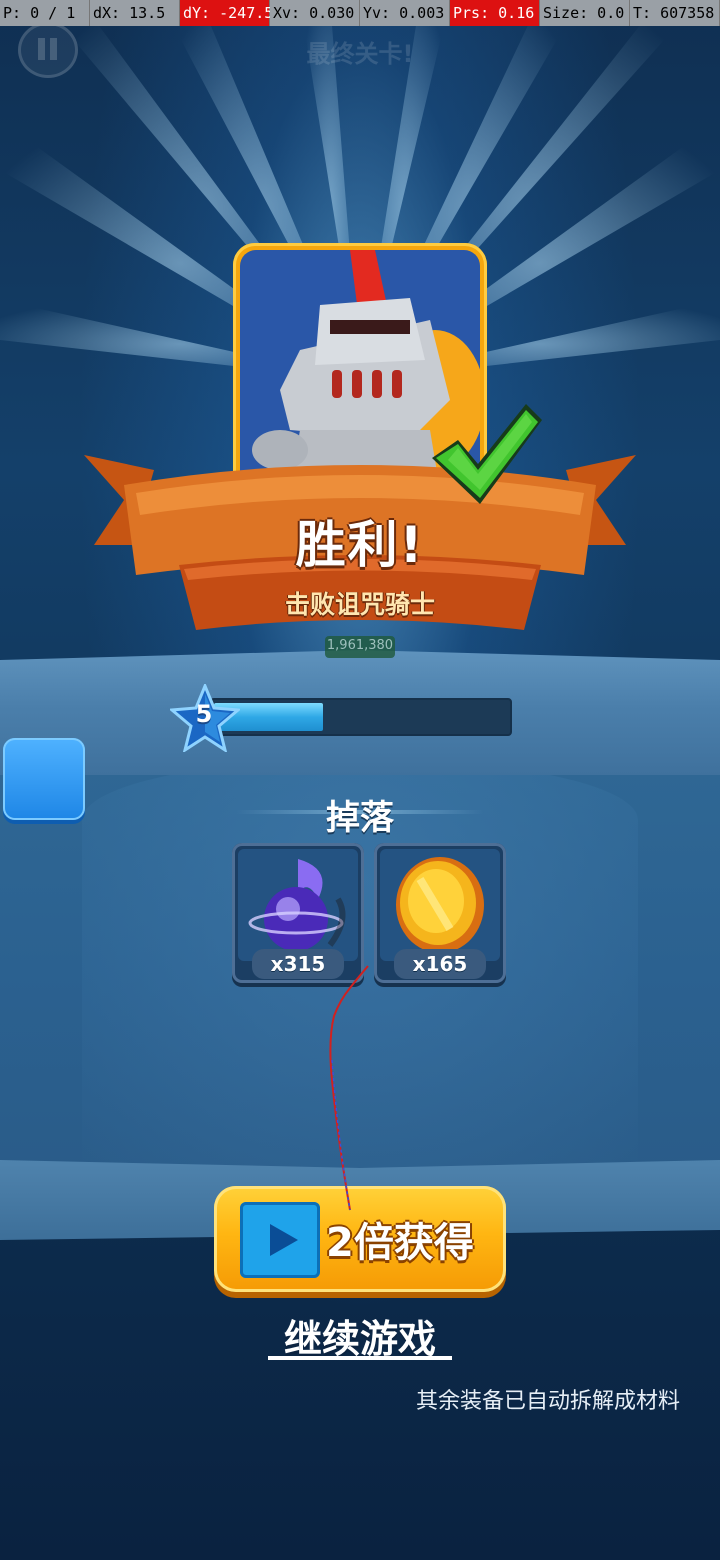 This screenshot has height=1560, width=720. What do you see at coordinates (360, 545) in the screenshot?
I see `victory-title: 胜利!` at bounding box center [360, 545].